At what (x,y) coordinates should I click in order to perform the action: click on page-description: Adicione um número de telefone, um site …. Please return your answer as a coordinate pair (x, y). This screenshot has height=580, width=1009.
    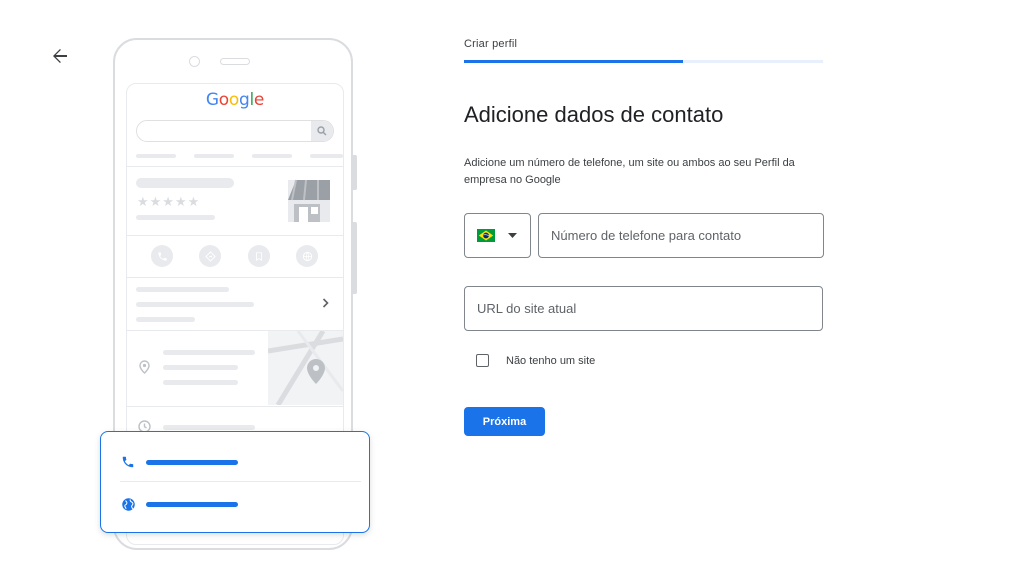
    Looking at the image, I should click on (629, 171).